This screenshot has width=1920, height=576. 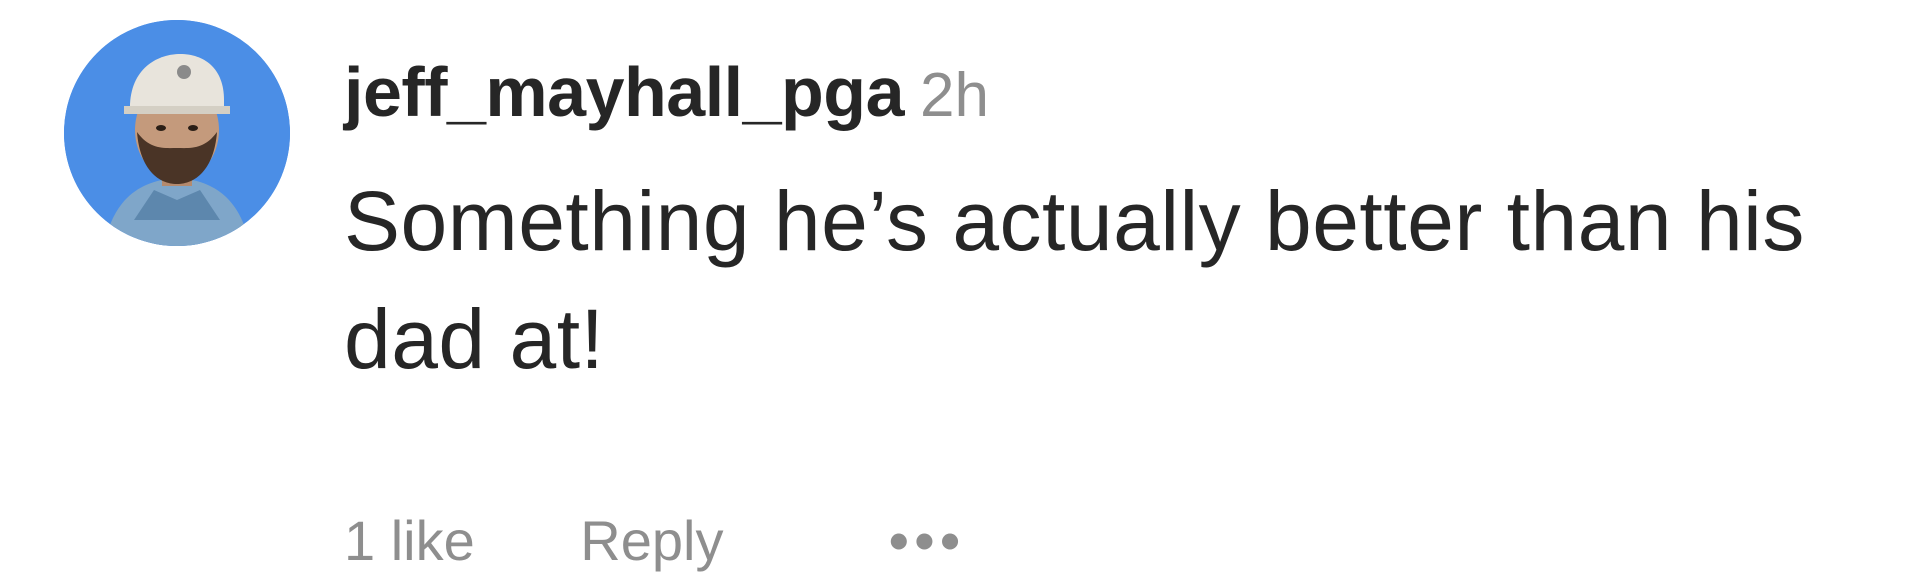 I want to click on avatar-photo-icon, so click(x=177, y=133).